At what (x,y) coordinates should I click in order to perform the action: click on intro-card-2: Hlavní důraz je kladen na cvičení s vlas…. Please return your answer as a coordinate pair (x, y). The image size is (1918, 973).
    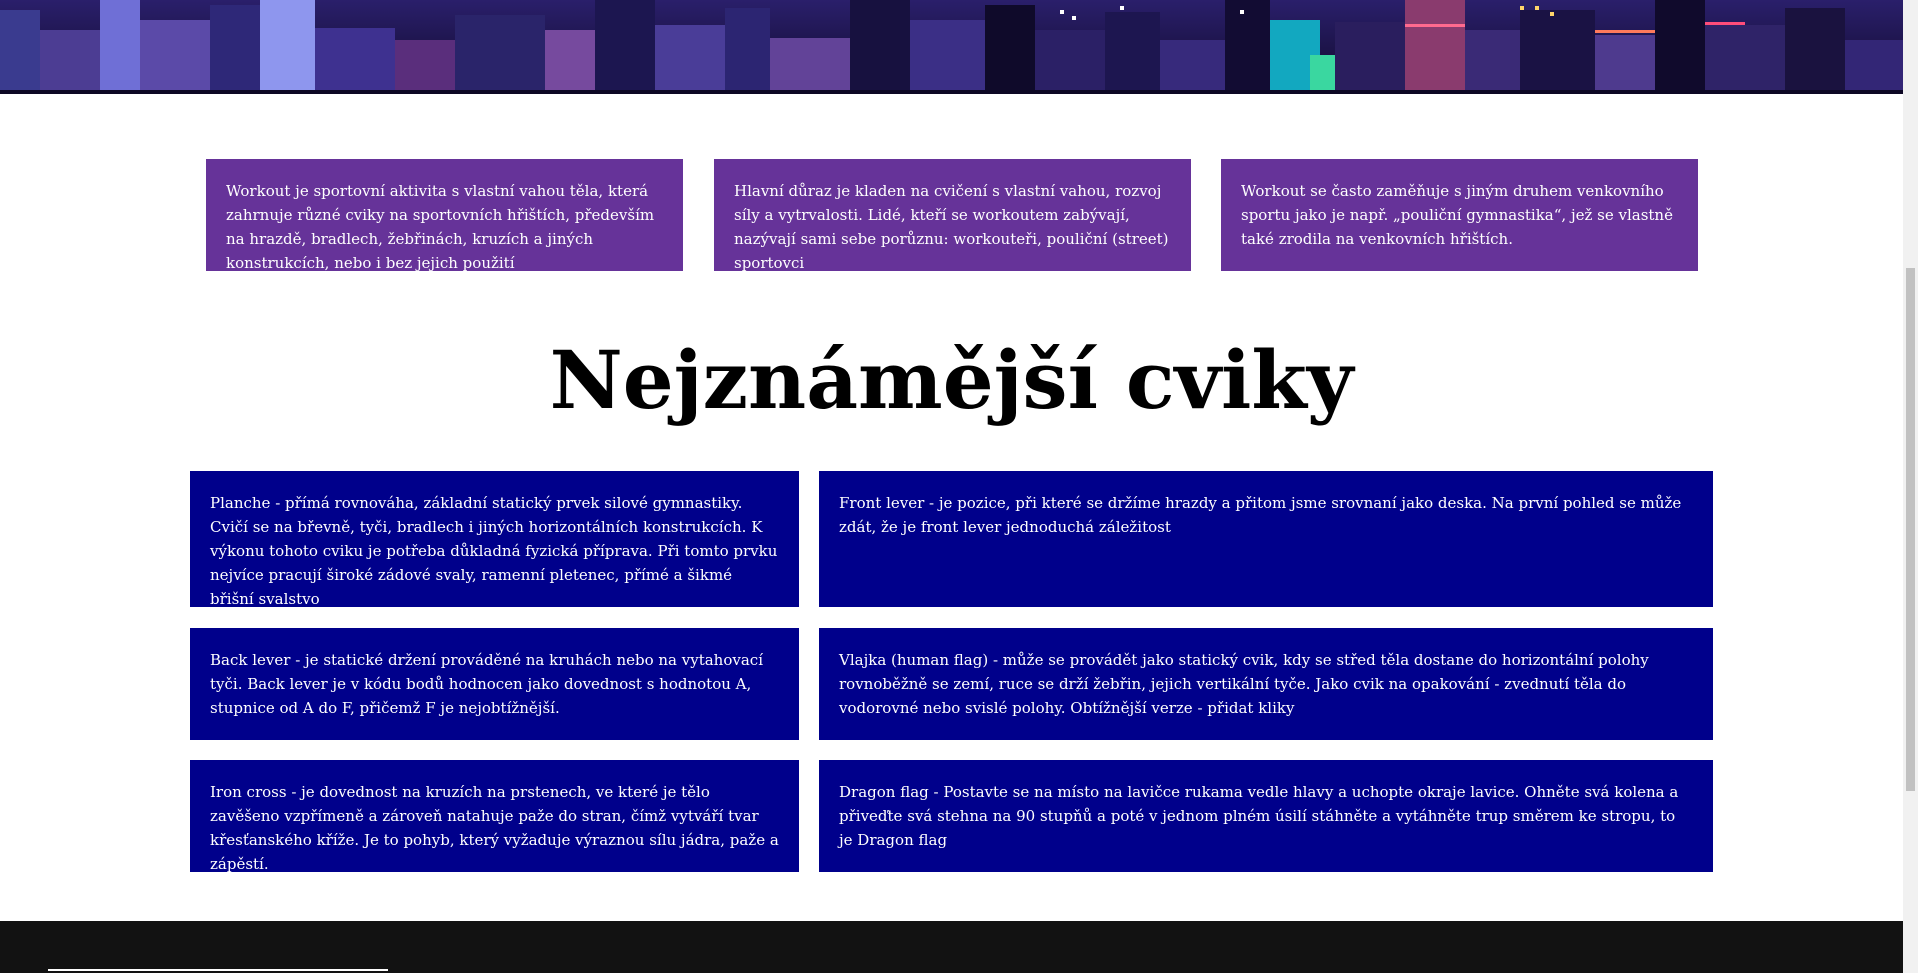
    Looking at the image, I should click on (952, 215).